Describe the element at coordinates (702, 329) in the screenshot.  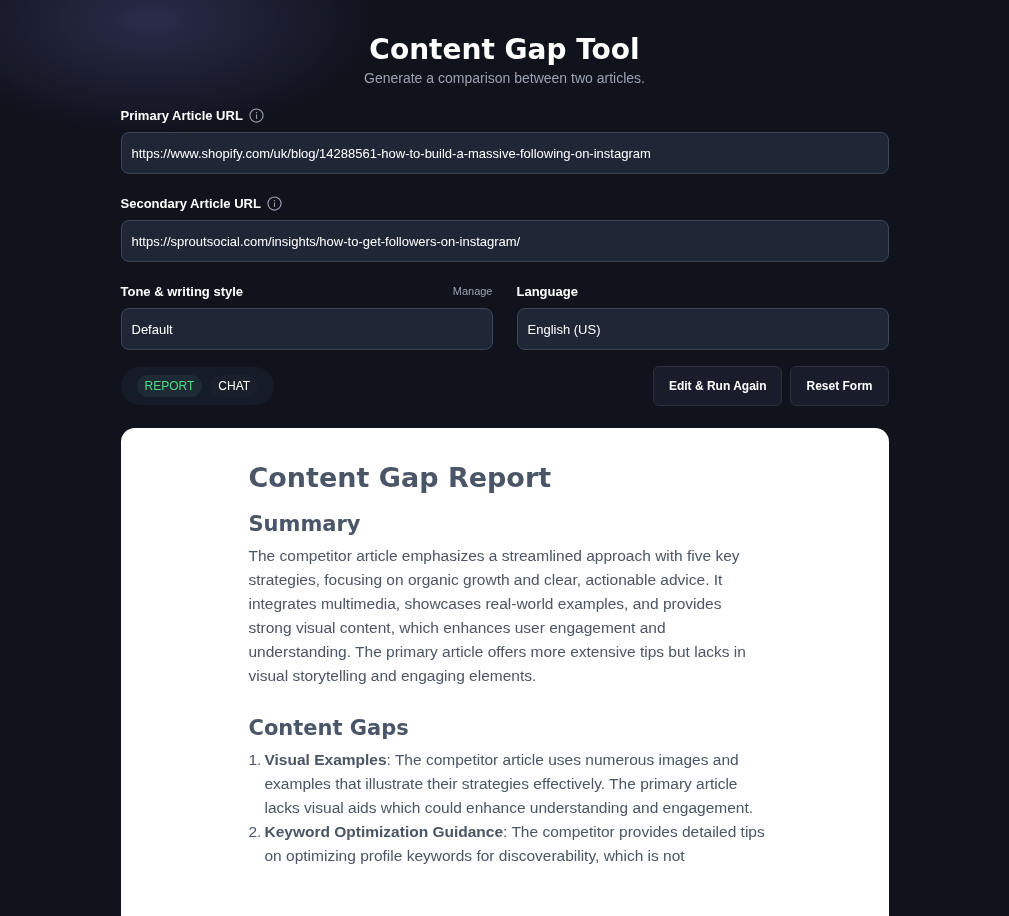
I see `select-field: English (US)` at that location.